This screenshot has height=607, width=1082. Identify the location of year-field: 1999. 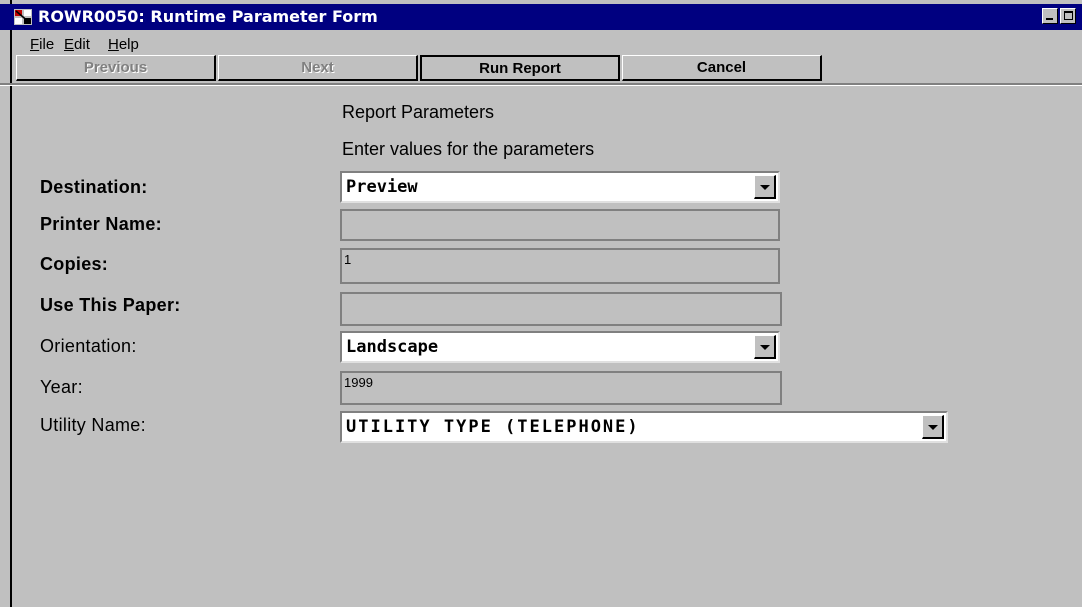
(561, 388).